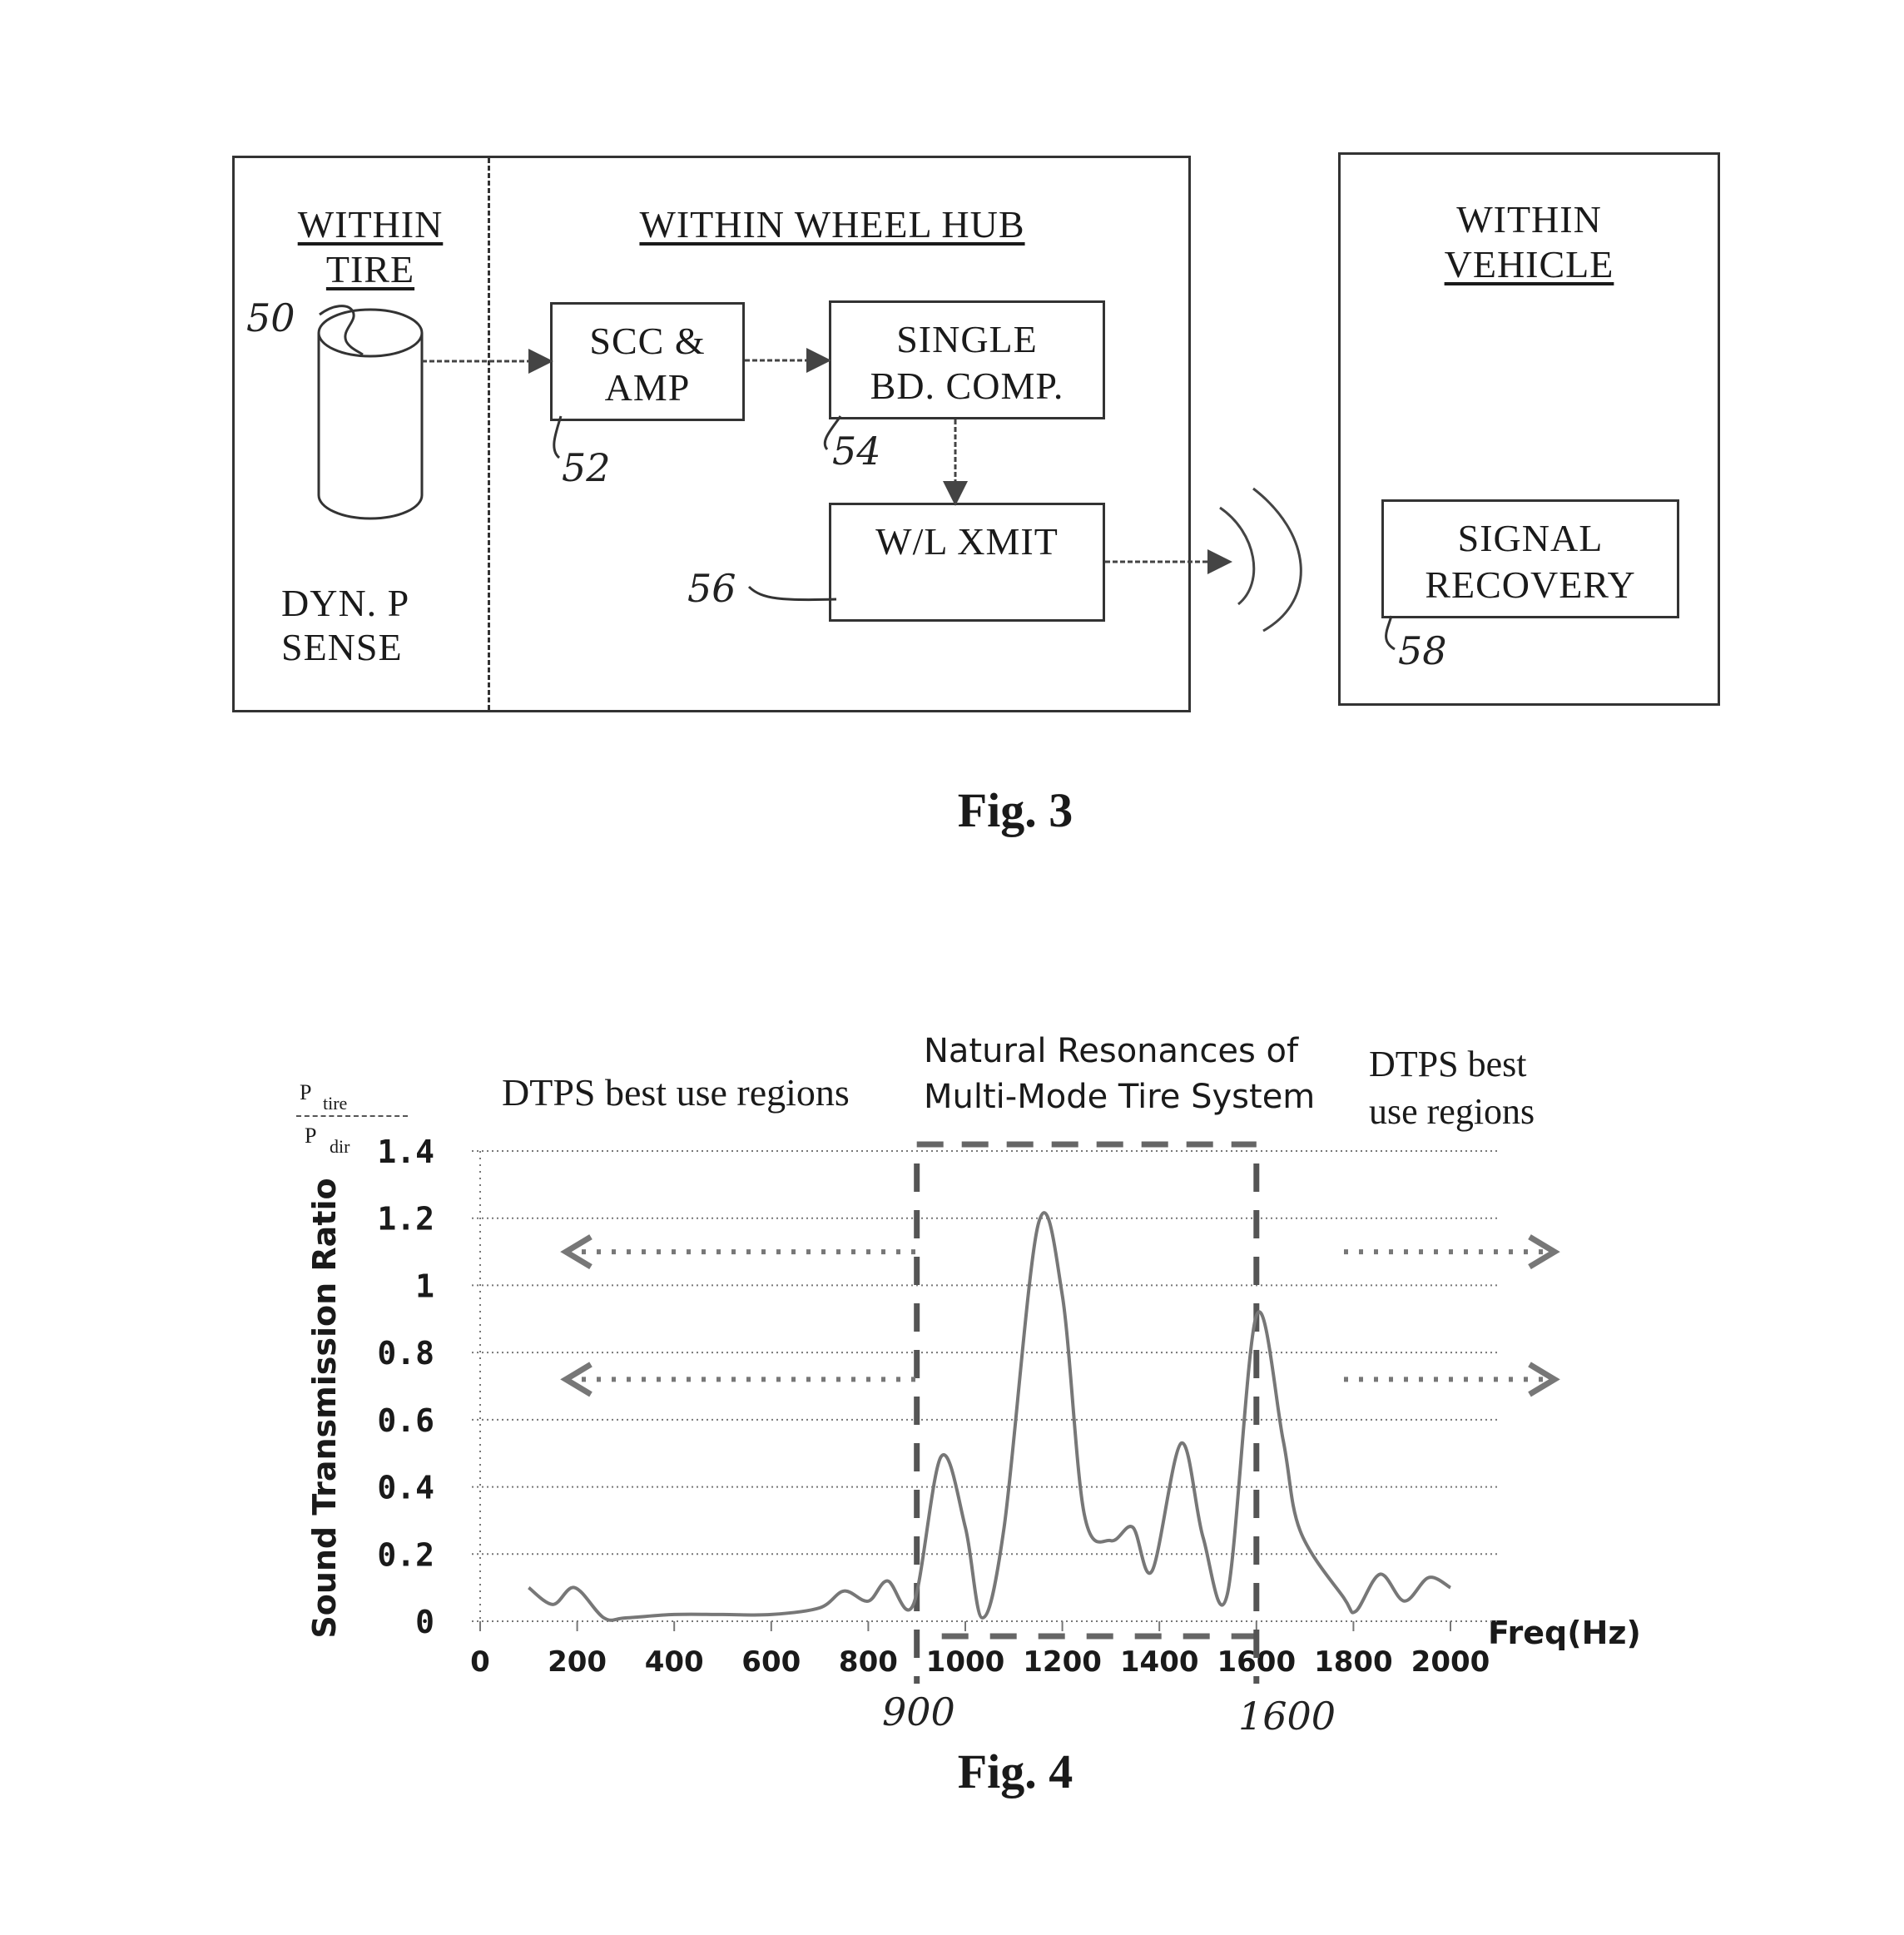 This screenshot has height=1935, width=1904. What do you see at coordinates (424, 1622) in the screenshot?
I see `y-tick-label: 0` at bounding box center [424, 1622].